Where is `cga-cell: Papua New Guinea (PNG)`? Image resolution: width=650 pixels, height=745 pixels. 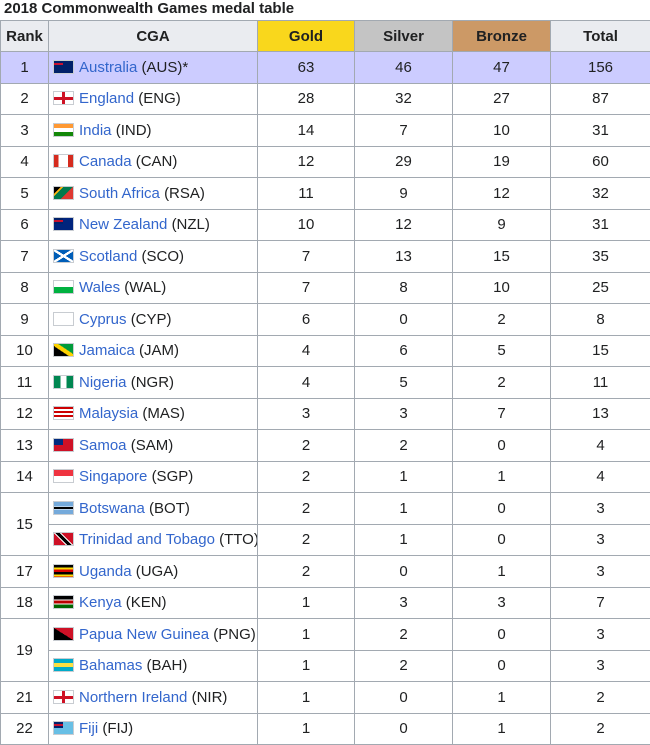
cga-cell: Papua New Guinea (PNG) is located at coordinates (153, 635).